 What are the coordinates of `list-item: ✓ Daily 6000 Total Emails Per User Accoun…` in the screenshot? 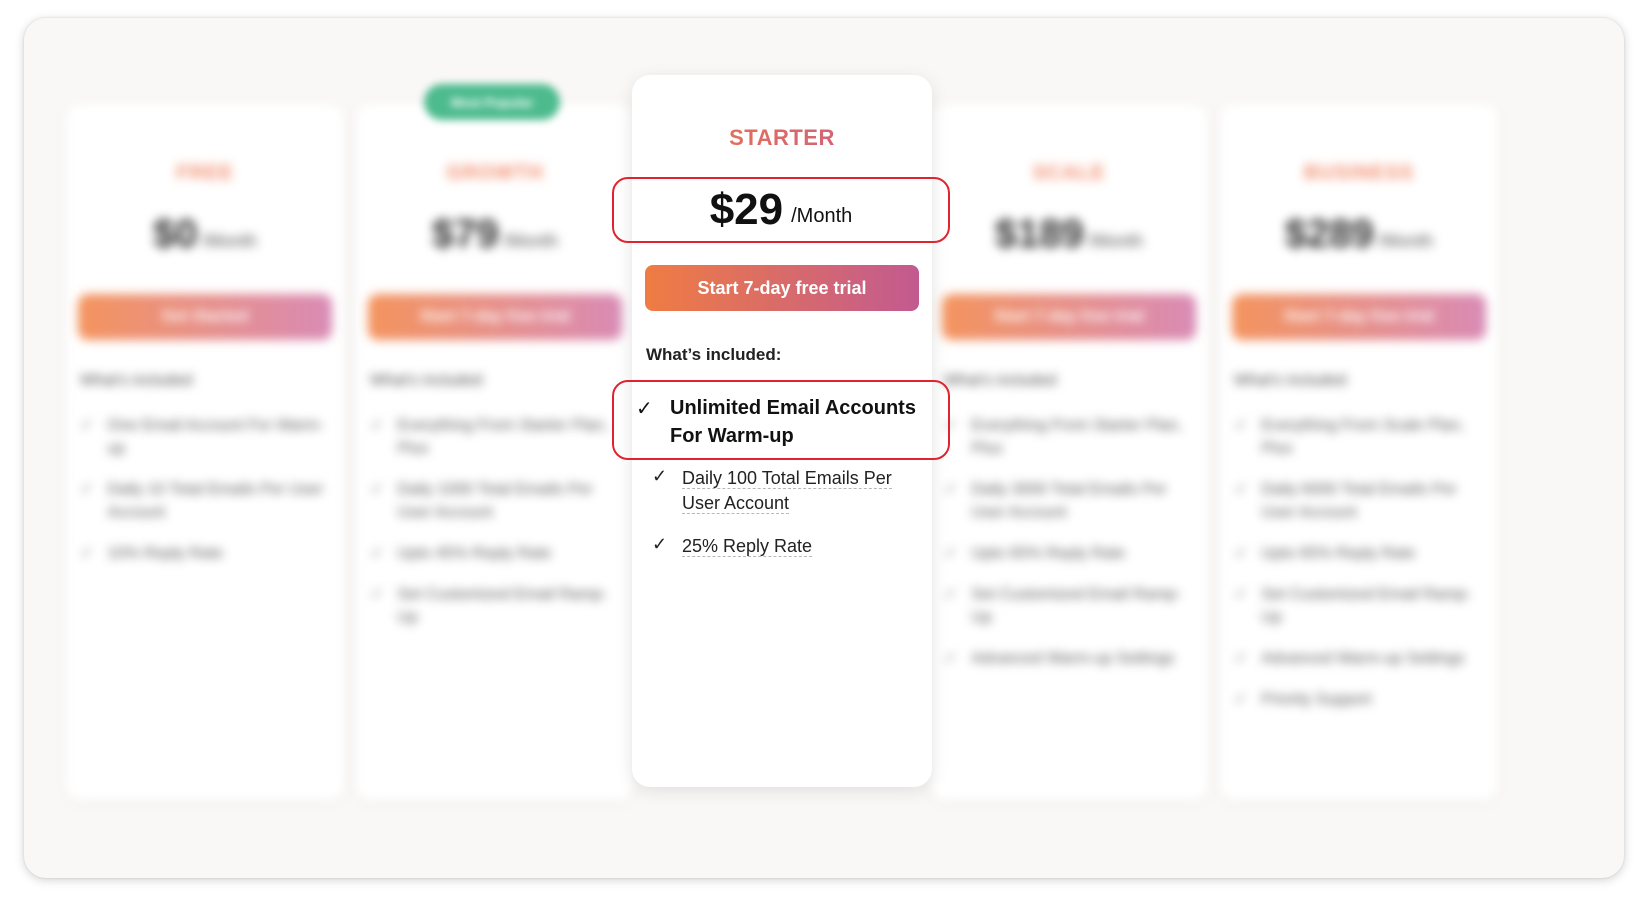 It's located at (1359, 501).